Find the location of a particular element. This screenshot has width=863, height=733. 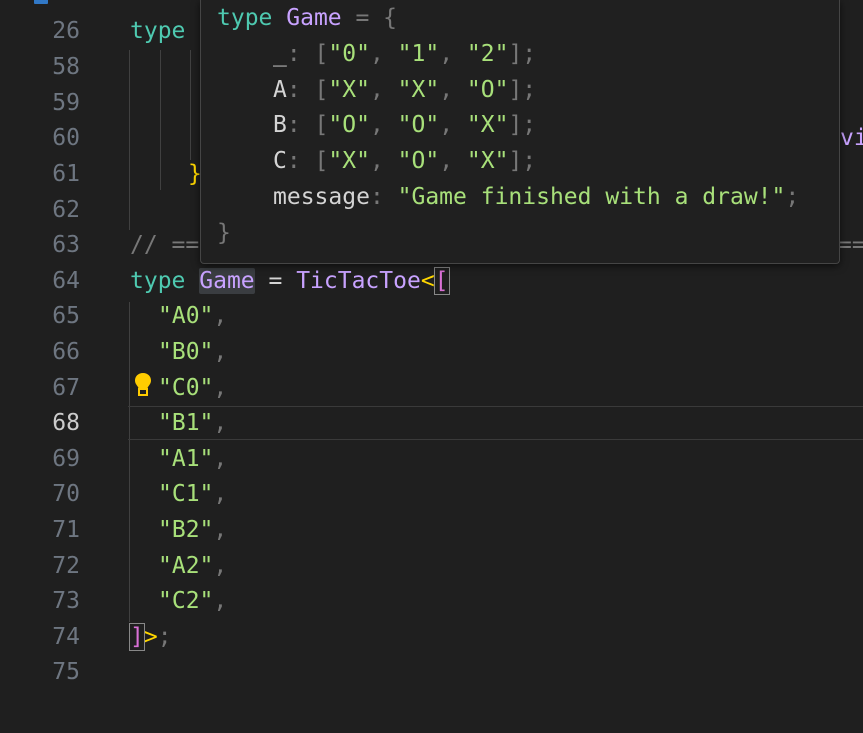

code-line-73: 73 "C2", is located at coordinates (431, 602).